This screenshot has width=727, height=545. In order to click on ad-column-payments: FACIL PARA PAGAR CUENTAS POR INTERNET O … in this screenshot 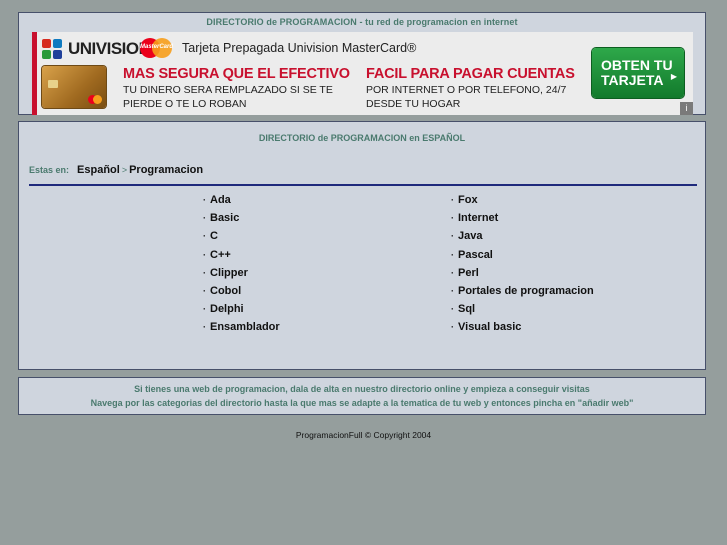, I will do `click(470, 88)`.